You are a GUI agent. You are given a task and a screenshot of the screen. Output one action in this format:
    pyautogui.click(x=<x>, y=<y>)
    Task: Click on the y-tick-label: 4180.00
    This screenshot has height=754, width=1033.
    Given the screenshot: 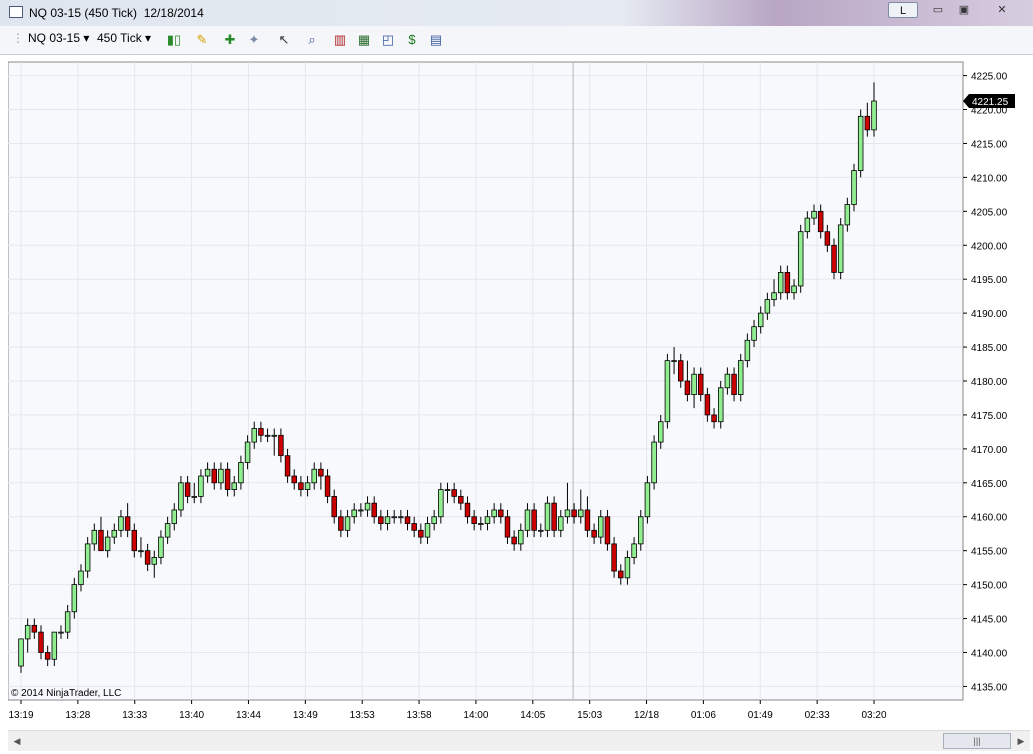 What is the action you would take?
    pyautogui.click(x=989, y=382)
    